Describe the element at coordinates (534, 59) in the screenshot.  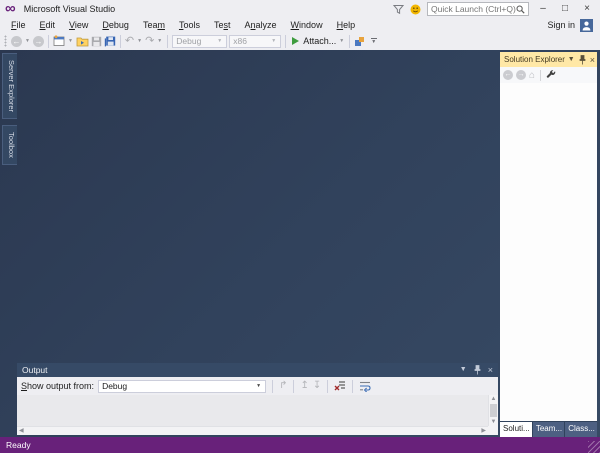
I see `solution-explorer-title: Solution Explorer` at that location.